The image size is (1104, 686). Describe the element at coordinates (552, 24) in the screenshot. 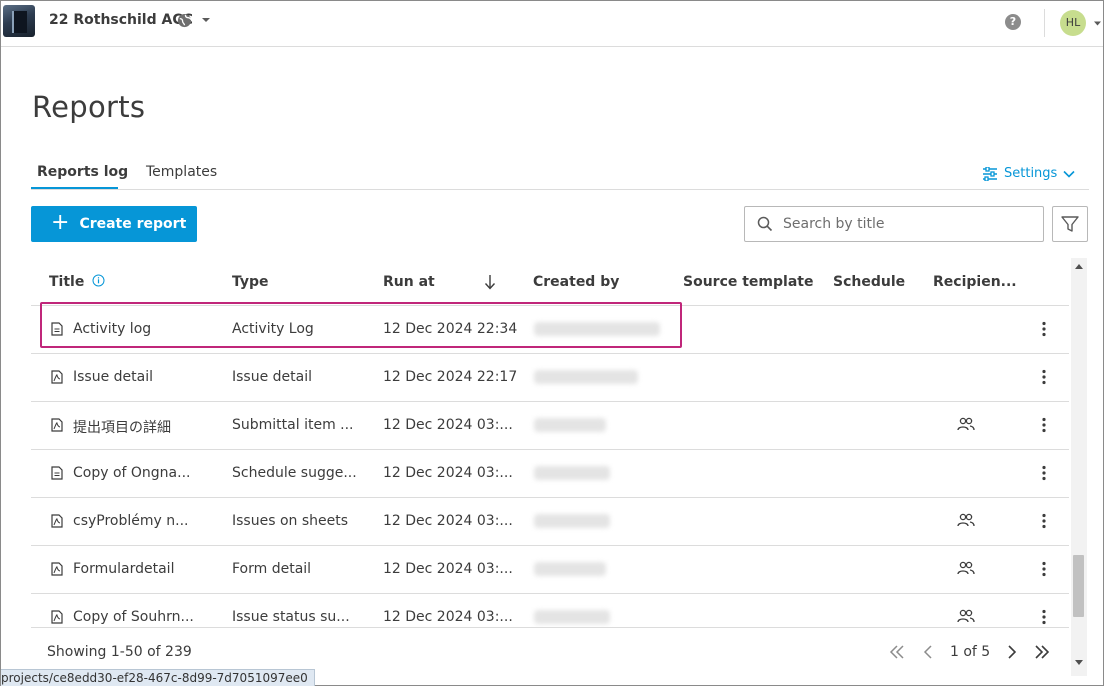

I see `top-bar: 22 Rothschild ACC ? HL` at that location.